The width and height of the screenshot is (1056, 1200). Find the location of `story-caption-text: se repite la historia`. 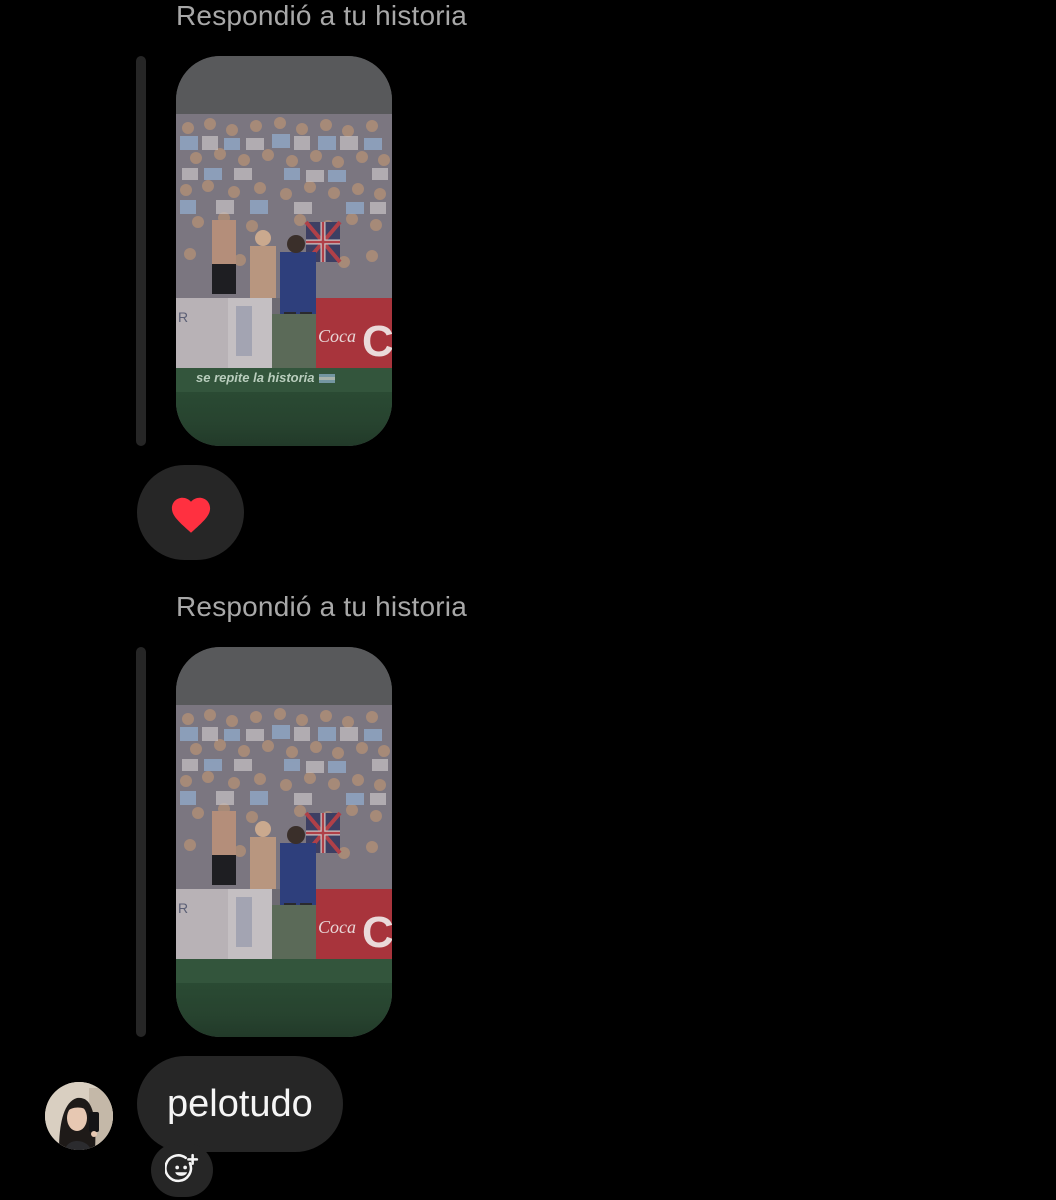

story-caption-text: se repite la historia is located at coordinates (255, 377).